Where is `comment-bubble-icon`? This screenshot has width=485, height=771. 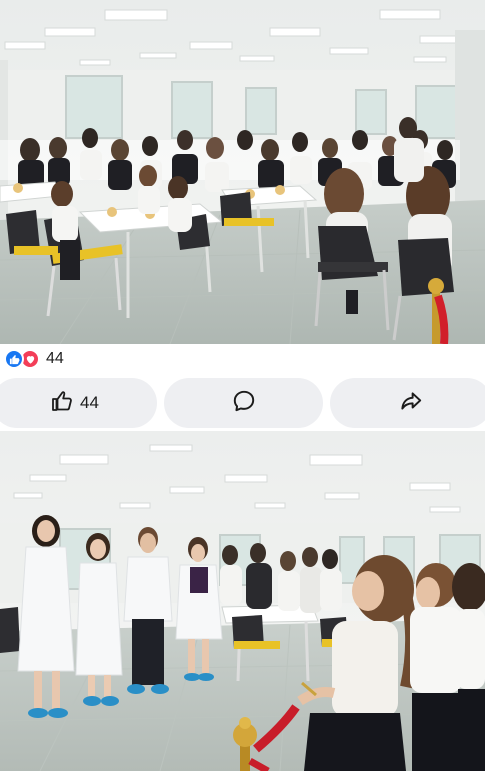 comment-bubble-icon is located at coordinates (244, 403).